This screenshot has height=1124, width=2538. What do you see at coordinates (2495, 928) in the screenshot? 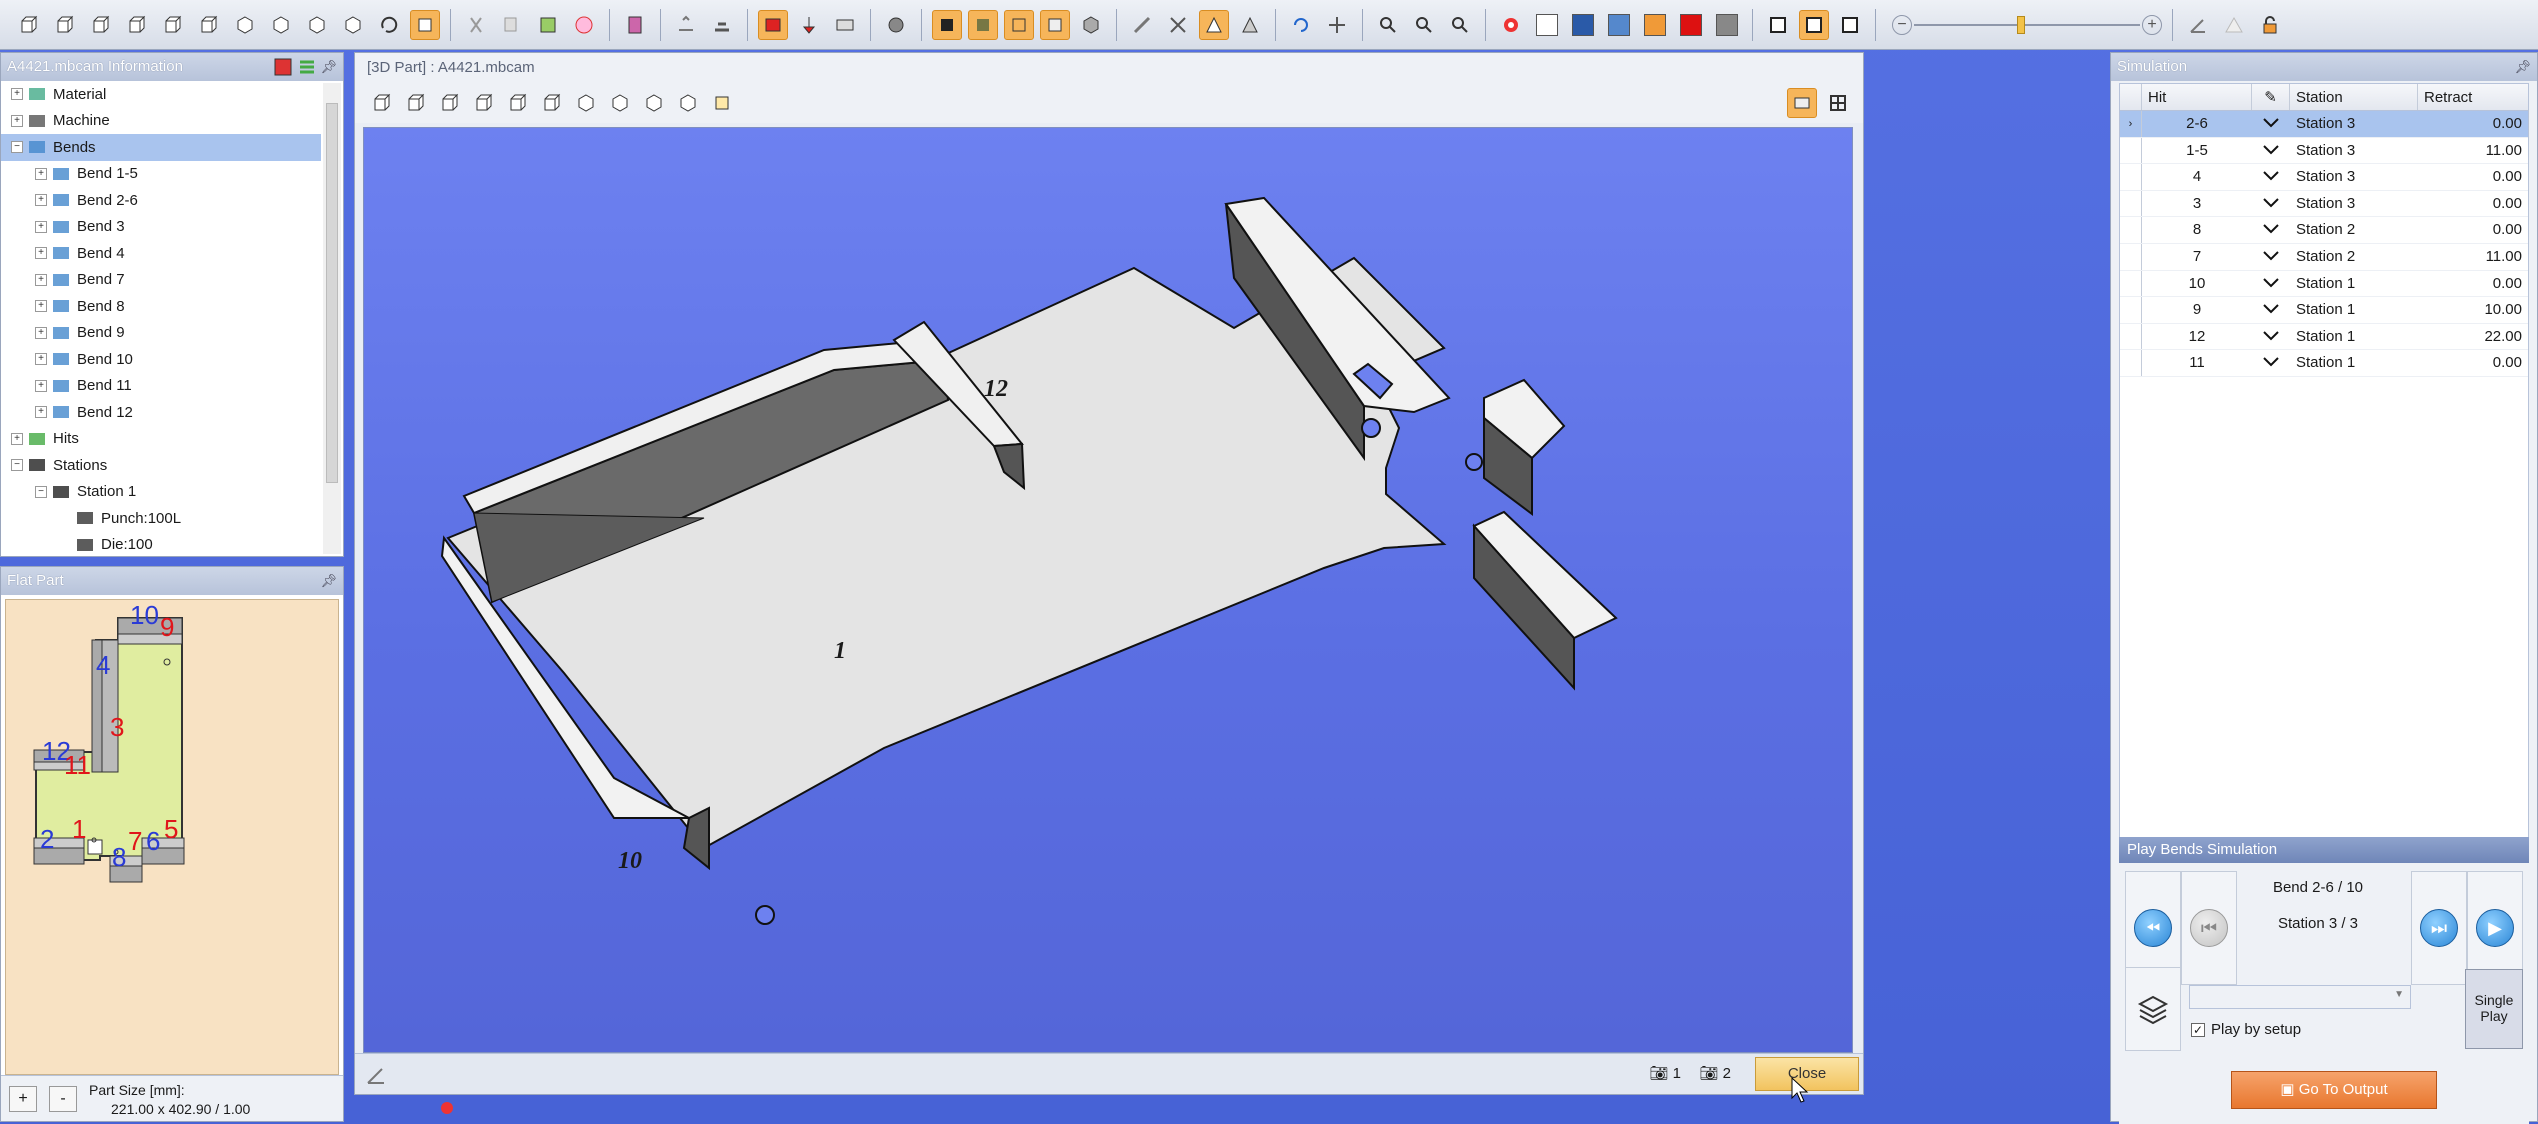
I see `play-button: ▶︎` at bounding box center [2495, 928].